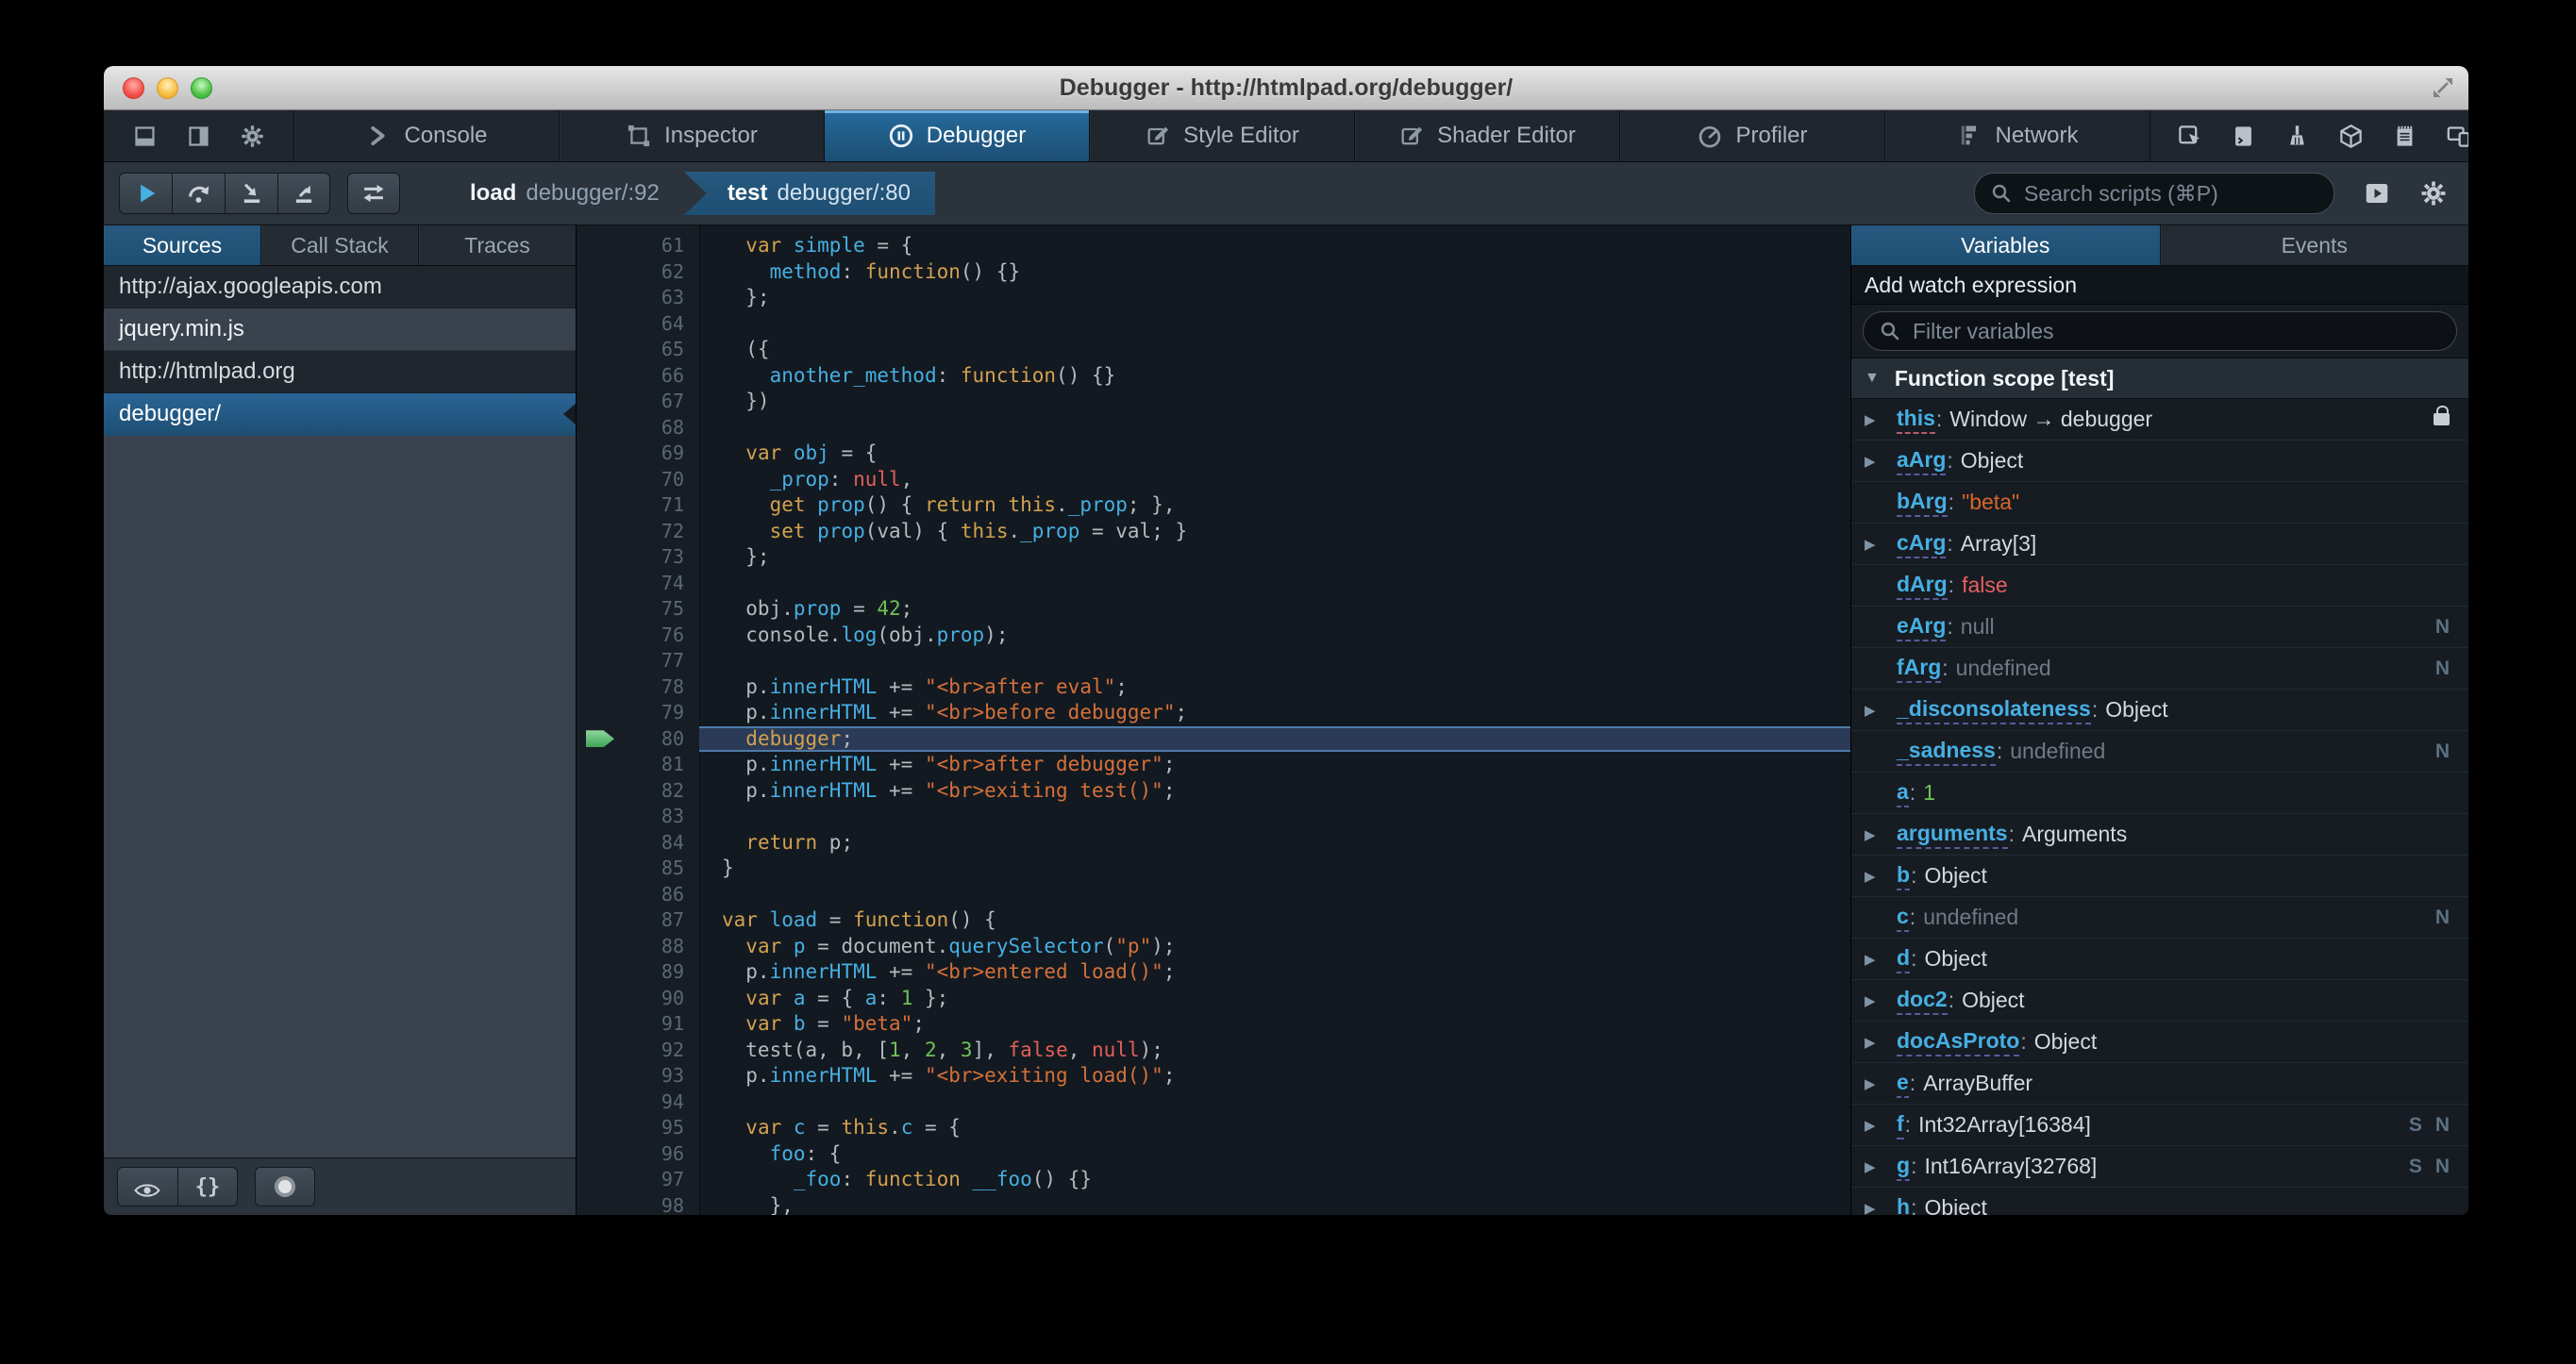 This screenshot has width=2576, height=1364. Describe the element at coordinates (2159, 793) in the screenshot. I see `variable-row: a:1` at that location.